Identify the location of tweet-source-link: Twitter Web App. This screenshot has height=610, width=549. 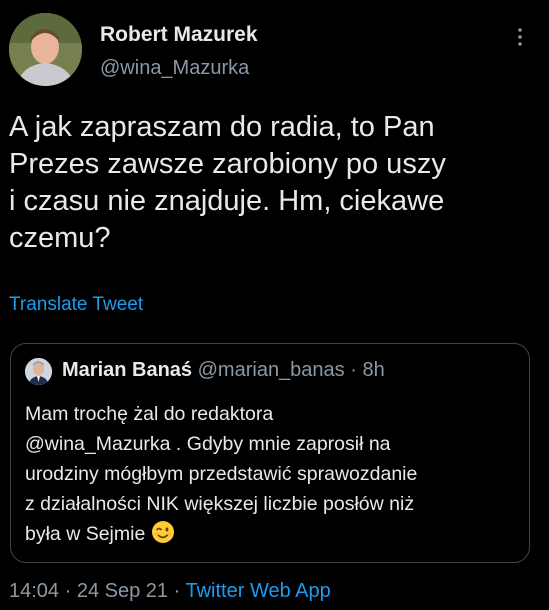
(258, 591).